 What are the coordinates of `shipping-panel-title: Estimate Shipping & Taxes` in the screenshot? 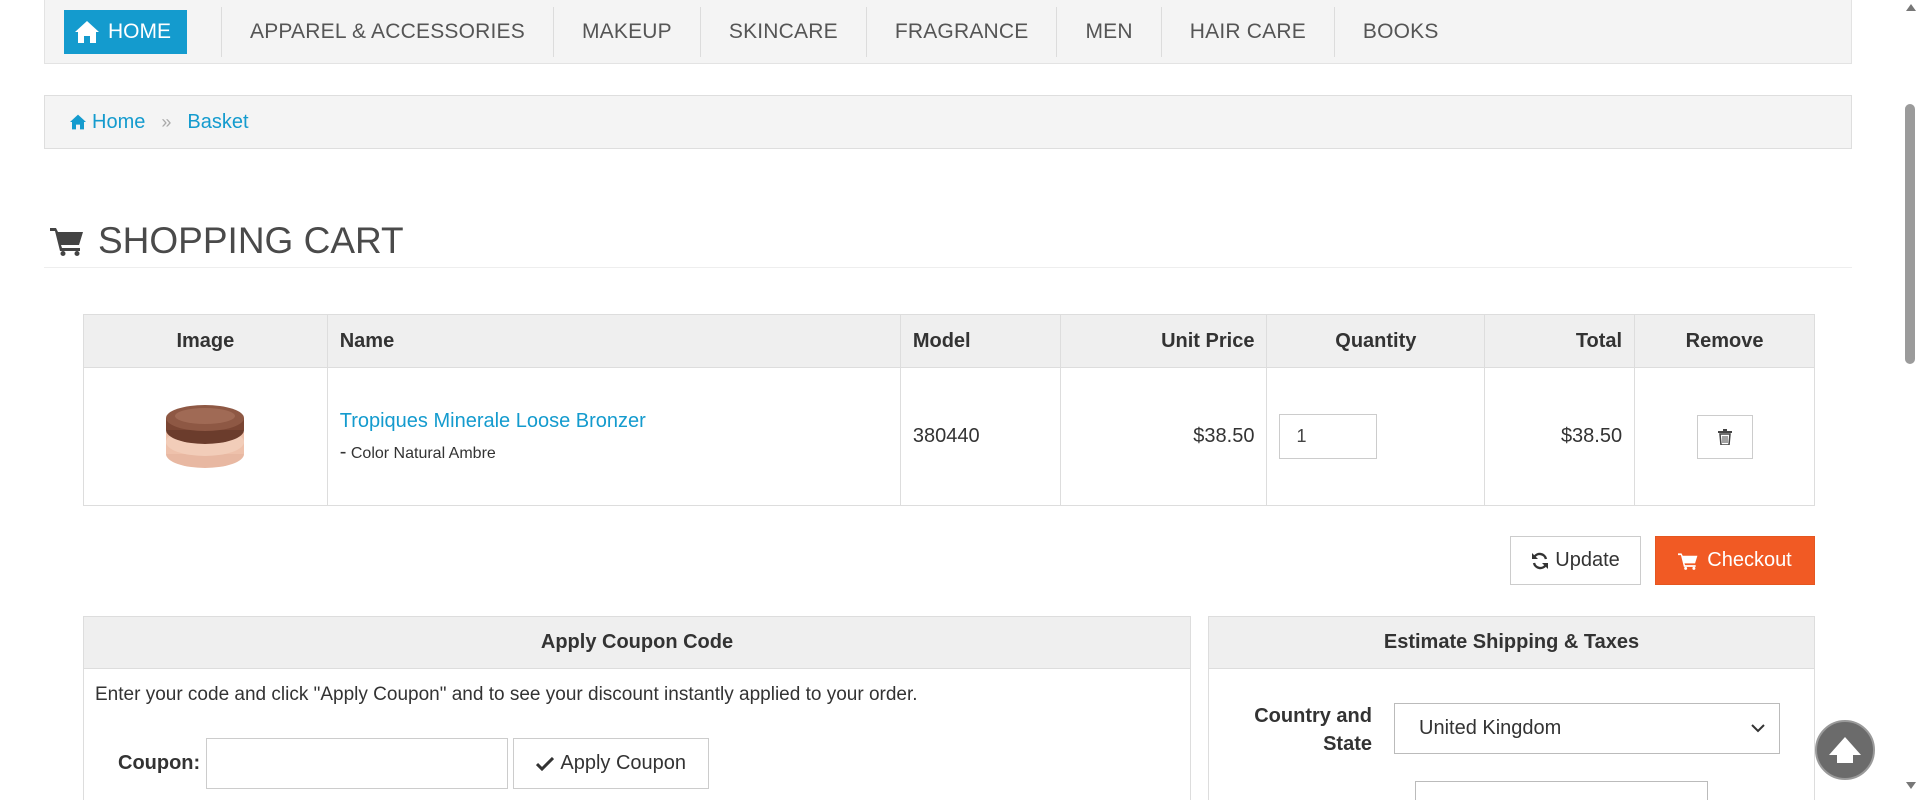 It's located at (1511, 643).